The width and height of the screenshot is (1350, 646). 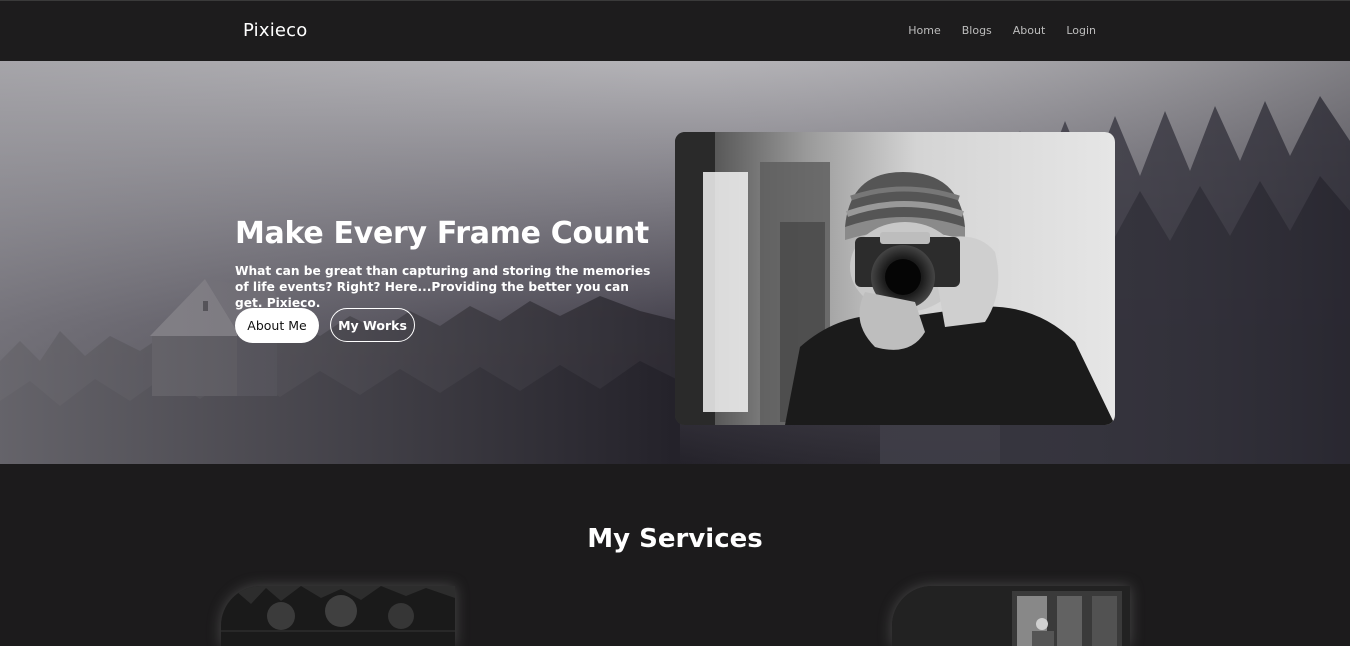 I want to click on nav-link-login: Login, so click(x=1081, y=31).